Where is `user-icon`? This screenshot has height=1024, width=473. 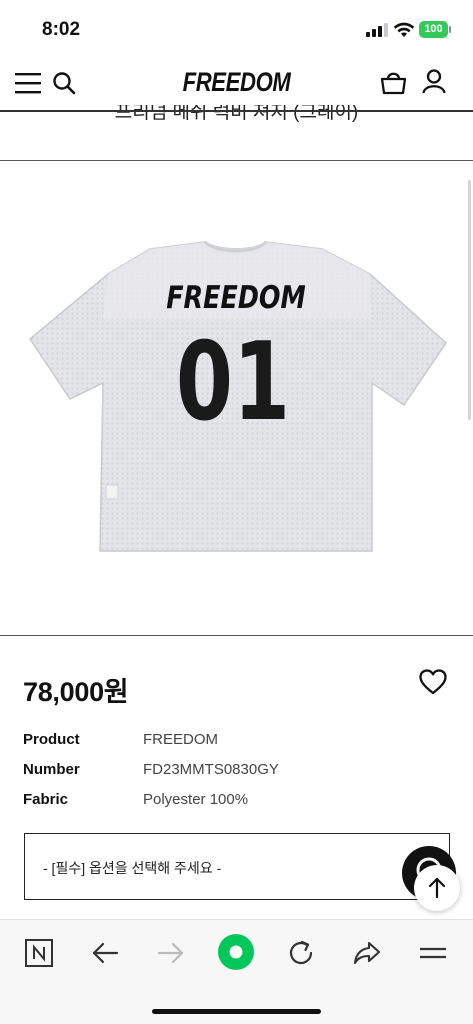 user-icon is located at coordinates (434, 81).